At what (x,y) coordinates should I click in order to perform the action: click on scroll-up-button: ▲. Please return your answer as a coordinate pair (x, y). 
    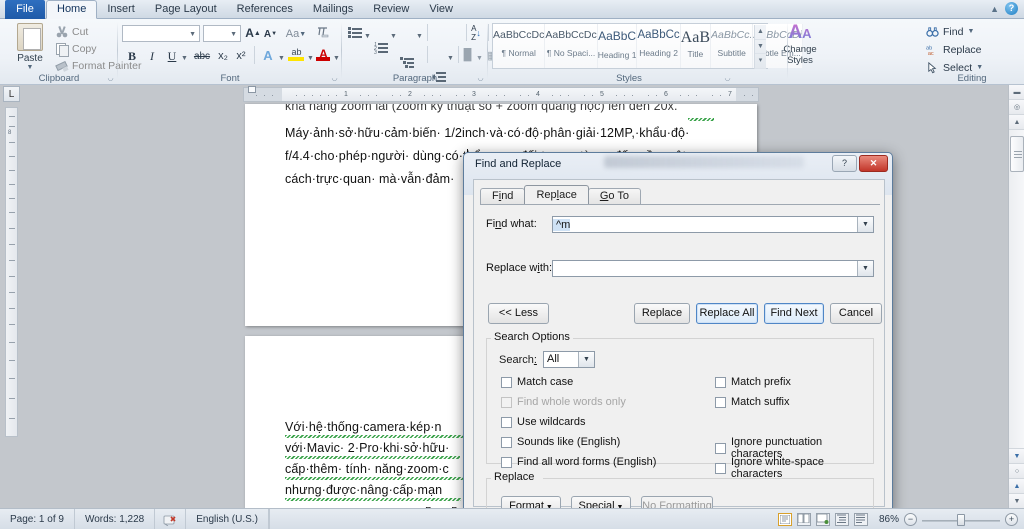
    Looking at the image, I should click on (1016, 122).